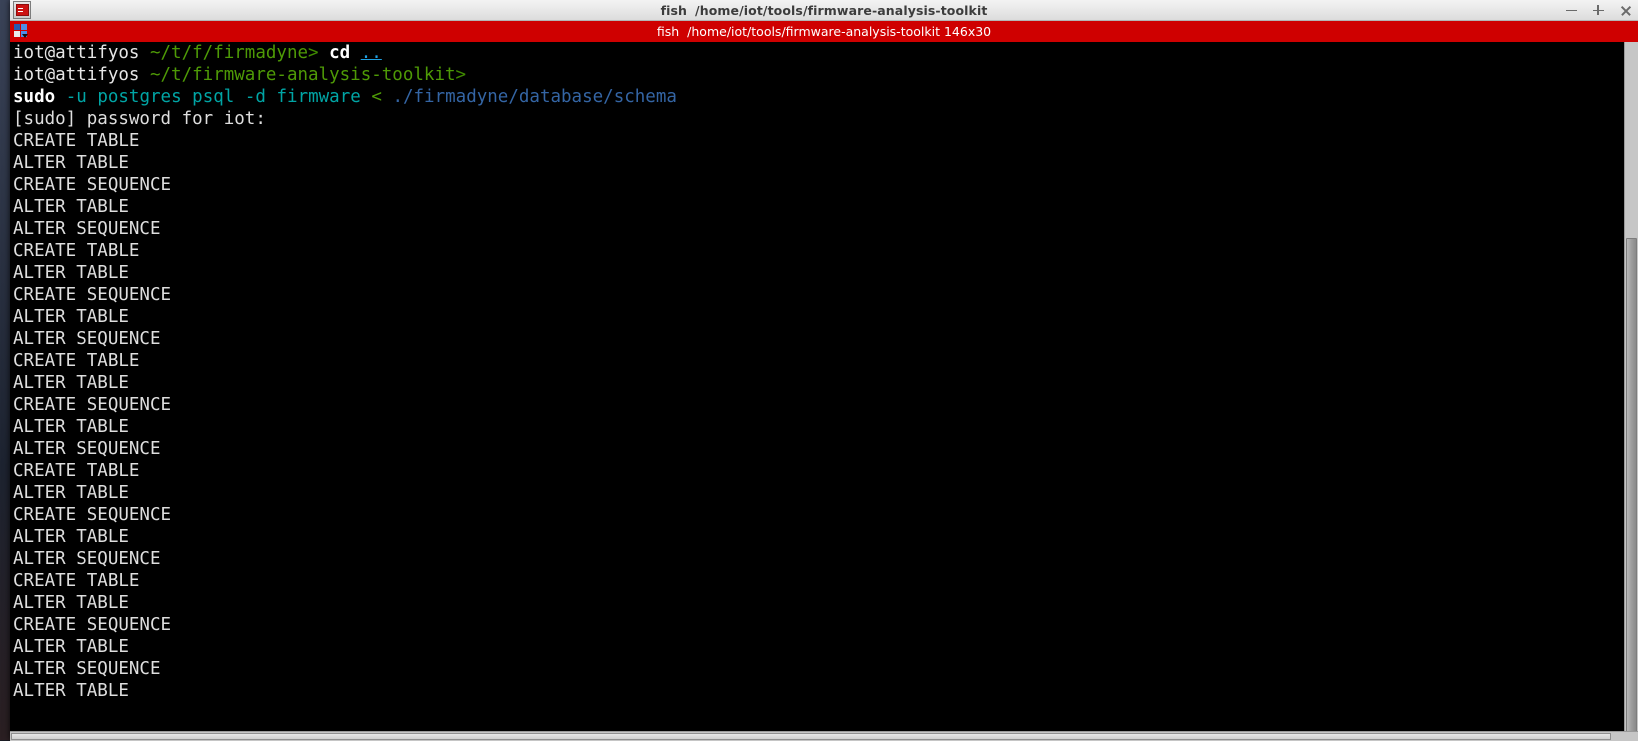  I want to click on tab-app-name: fish, so click(668, 31).